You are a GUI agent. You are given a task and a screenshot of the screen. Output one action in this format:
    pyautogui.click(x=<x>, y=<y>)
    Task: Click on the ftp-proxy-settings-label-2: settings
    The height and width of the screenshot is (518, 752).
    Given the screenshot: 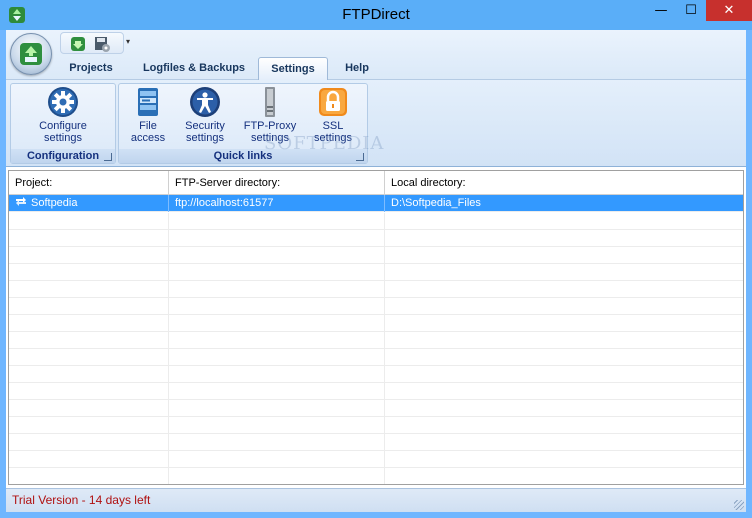 What is the action you would take?
    pyautogui.click(x=270, y=138)
    